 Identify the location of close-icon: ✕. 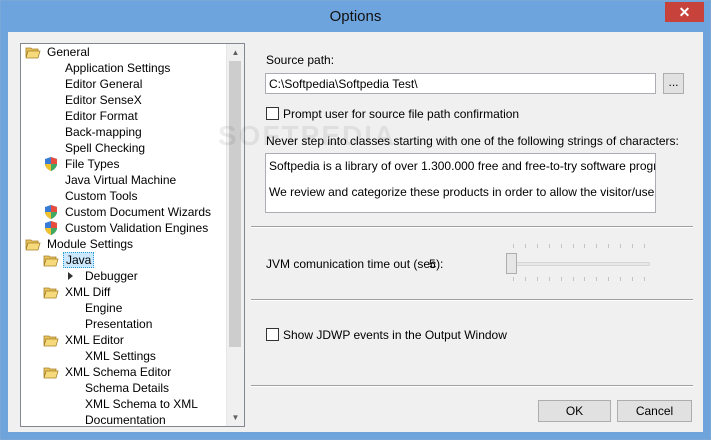
(684, 12).